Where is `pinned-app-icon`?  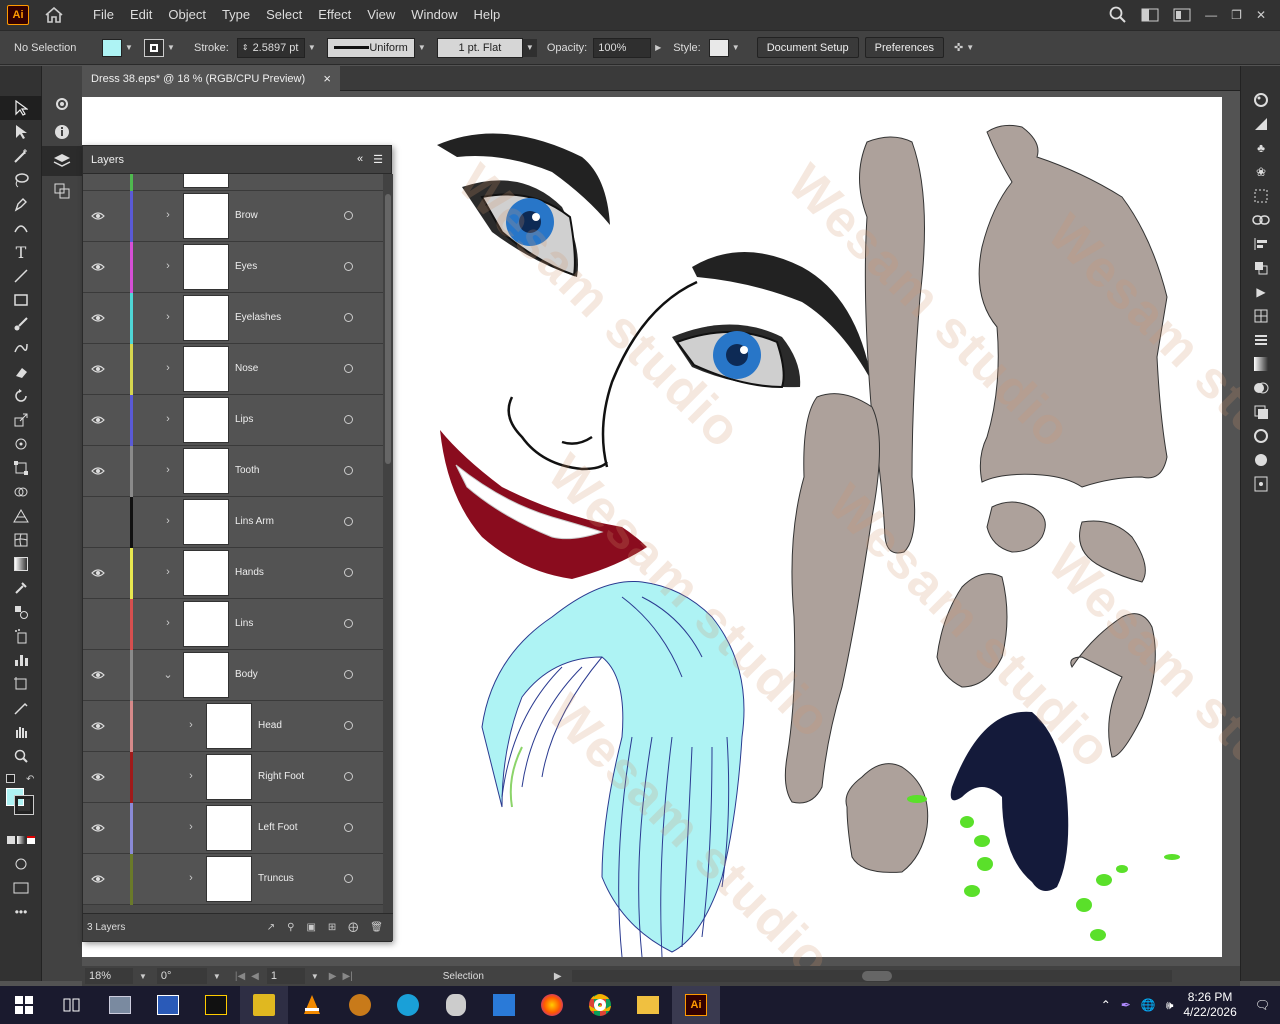
pinned-app-icon is located at coordinates (264, 1005).